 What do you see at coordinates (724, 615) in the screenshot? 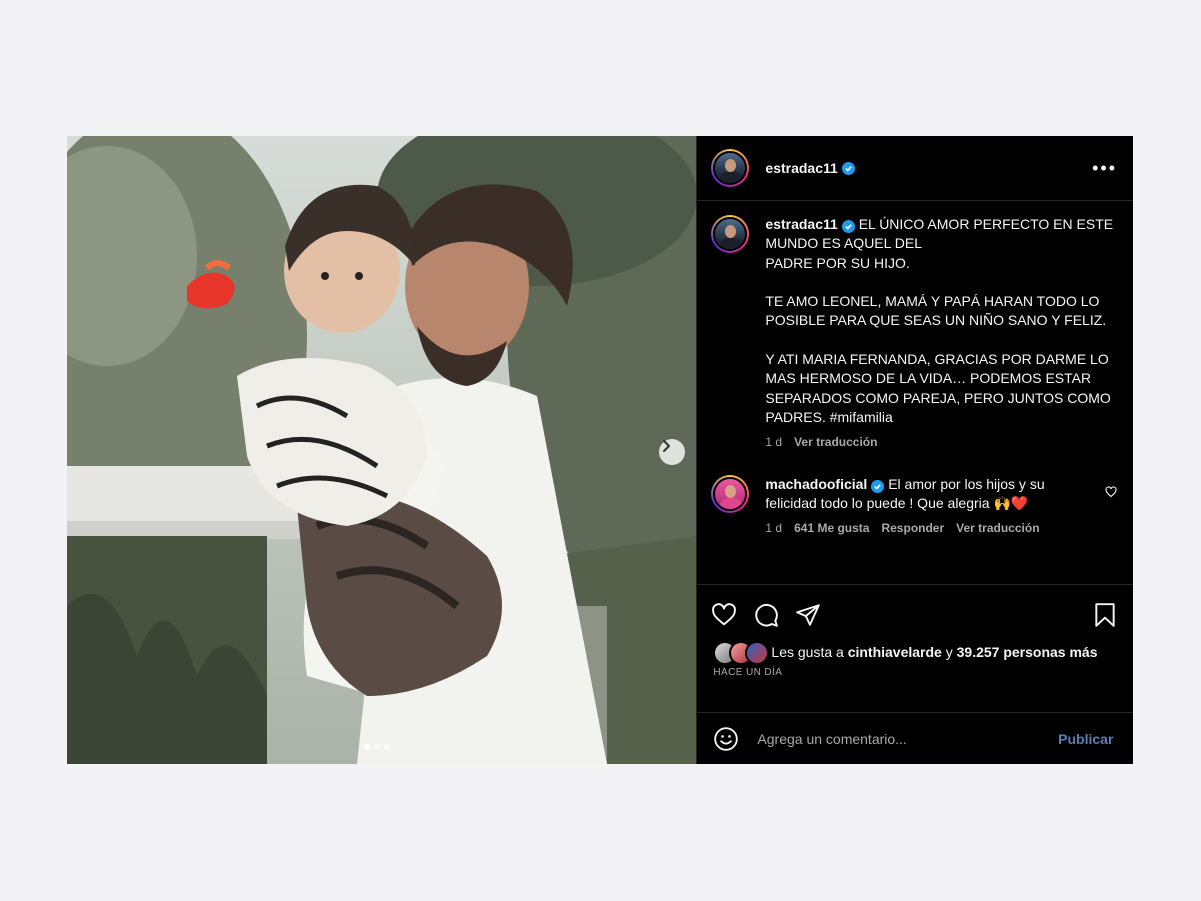
I see `heart-icon` at bounding box center [724, 615].